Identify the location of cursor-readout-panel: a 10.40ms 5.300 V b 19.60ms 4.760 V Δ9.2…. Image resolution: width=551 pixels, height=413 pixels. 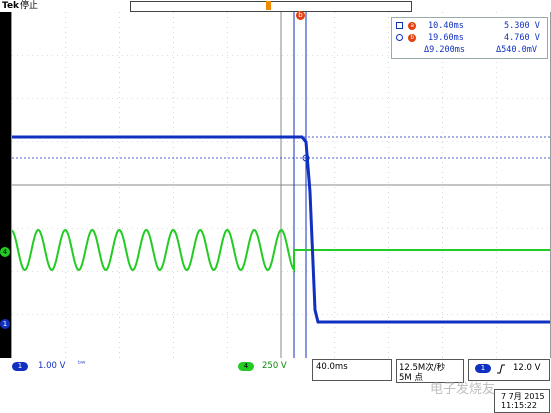
(469, 38).